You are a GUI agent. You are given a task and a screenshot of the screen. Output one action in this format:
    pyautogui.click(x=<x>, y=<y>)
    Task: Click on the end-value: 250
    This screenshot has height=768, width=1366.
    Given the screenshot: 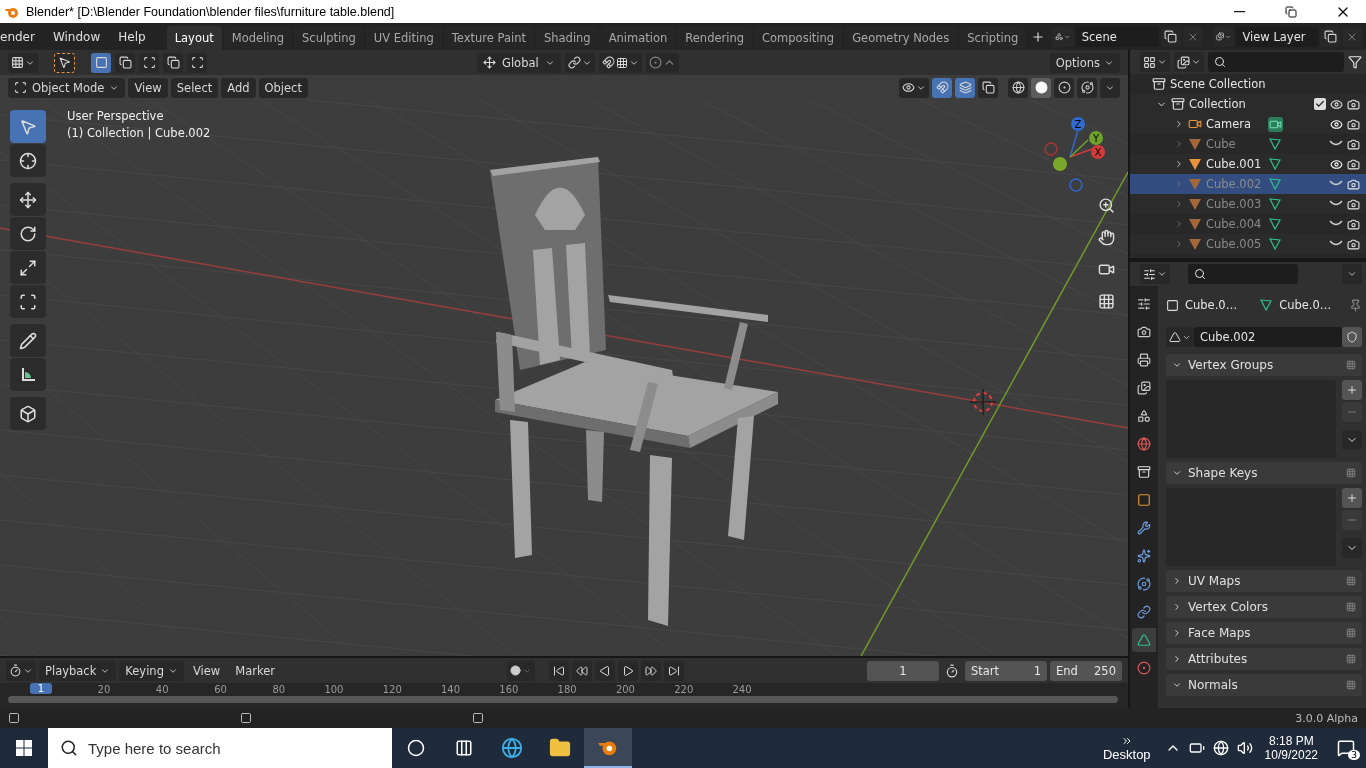 What is the action you would take?
    pyautogui.click(x=1105, y=670)
    